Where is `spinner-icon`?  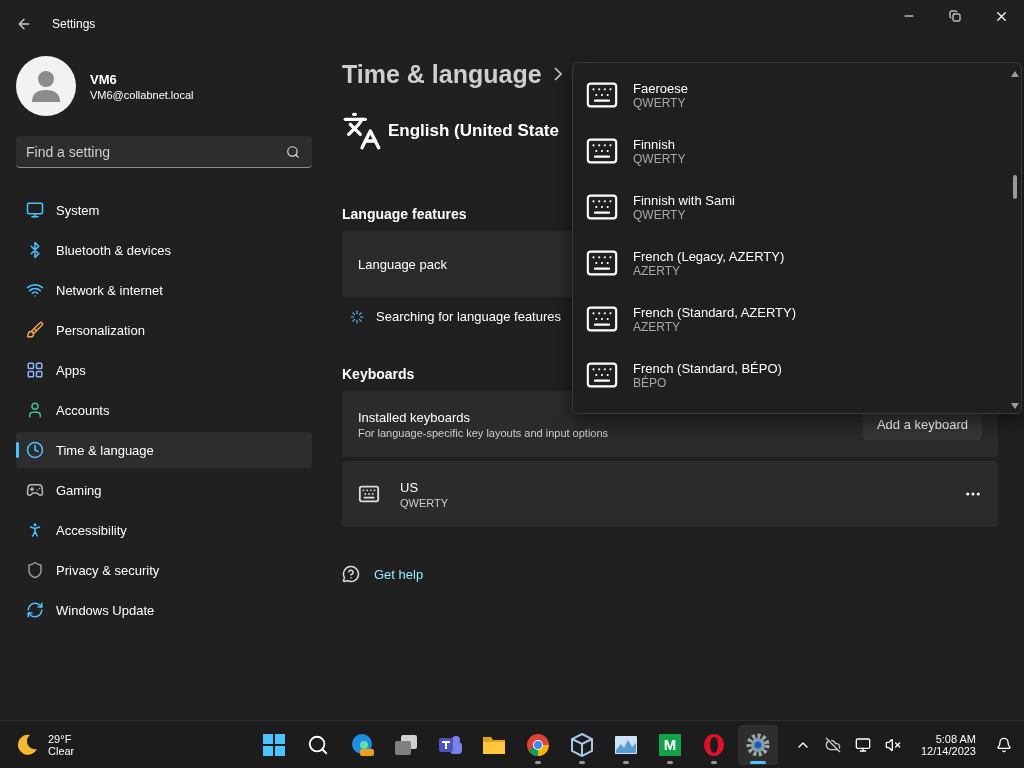
spinner-icon is located at coordinates (357, 316).